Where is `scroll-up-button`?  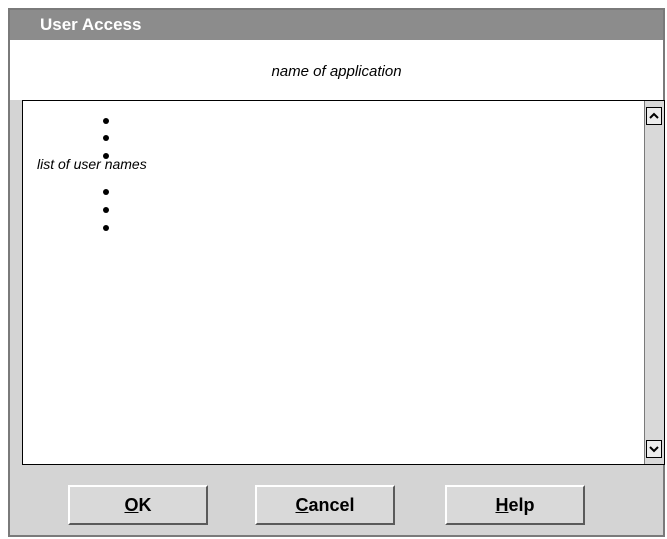 scroll-up-button is located at coordinates (654, 116).